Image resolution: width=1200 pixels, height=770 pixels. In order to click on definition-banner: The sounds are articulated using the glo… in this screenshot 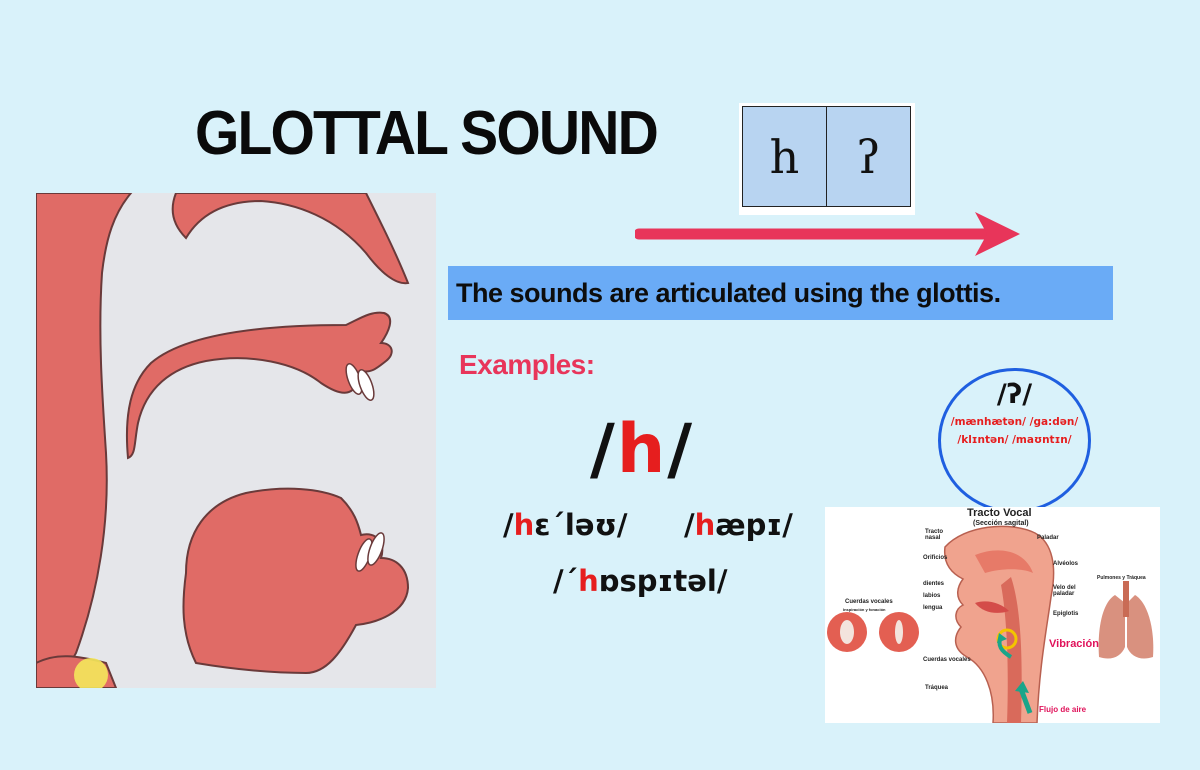, I will do `click(780, 293)`.